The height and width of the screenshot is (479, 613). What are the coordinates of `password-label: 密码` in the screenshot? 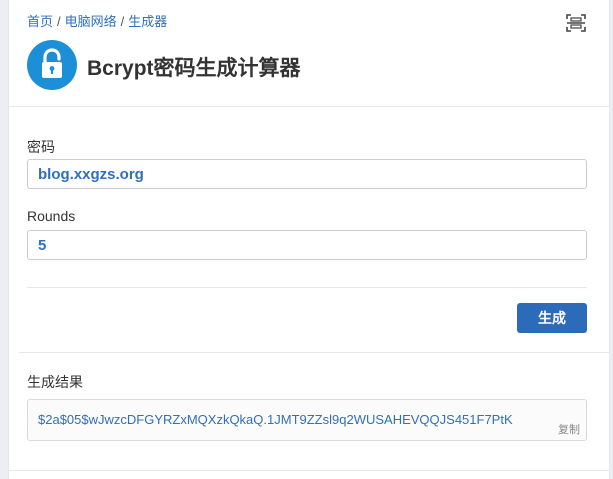 It's located at (41, 147).